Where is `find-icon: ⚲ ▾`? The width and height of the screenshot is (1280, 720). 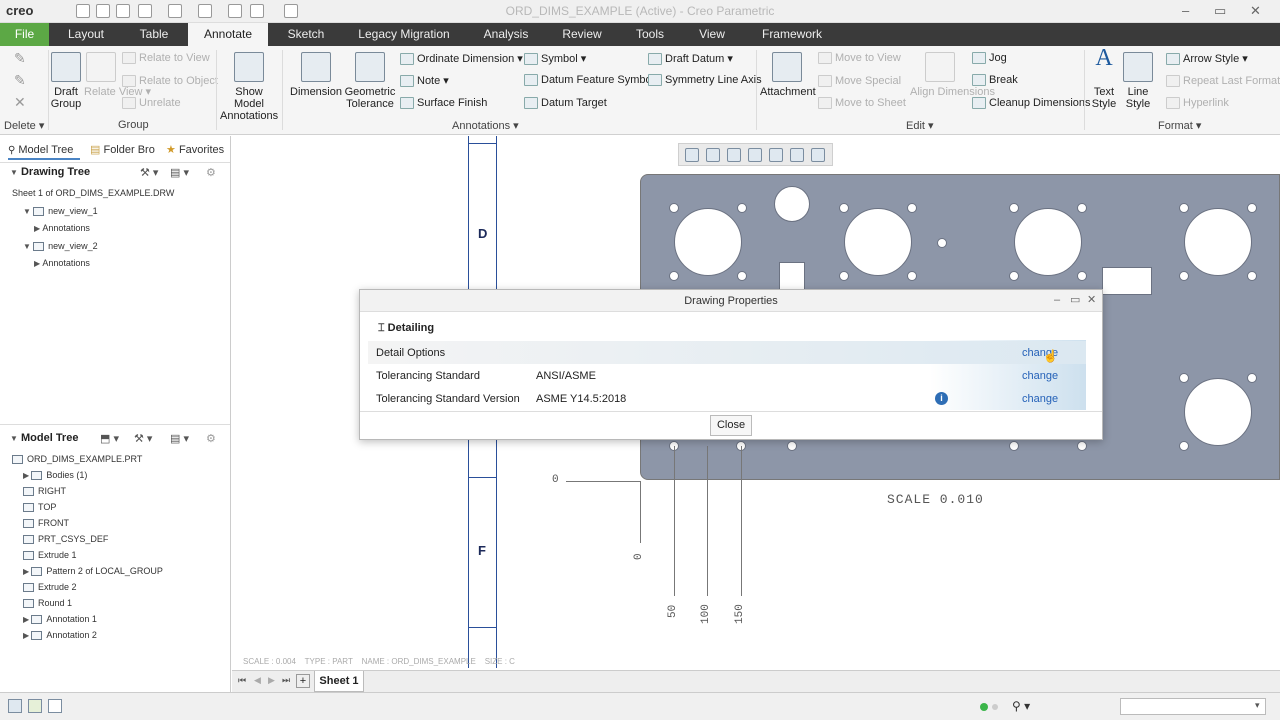
find-icon: ⚲ ▾ is located at coordinates (1021, 706).